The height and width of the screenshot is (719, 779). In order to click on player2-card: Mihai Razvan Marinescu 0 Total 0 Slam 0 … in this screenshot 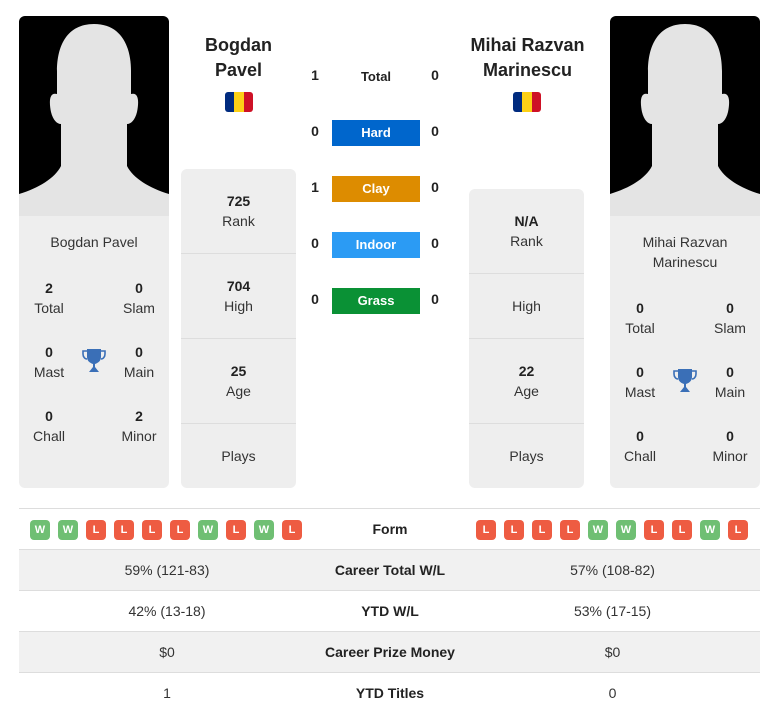, I will do `click(685, 252)`.